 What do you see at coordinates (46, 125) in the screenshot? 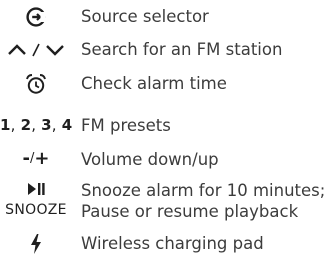
I see `preset-3: 3` at bounding box center [46, 125].